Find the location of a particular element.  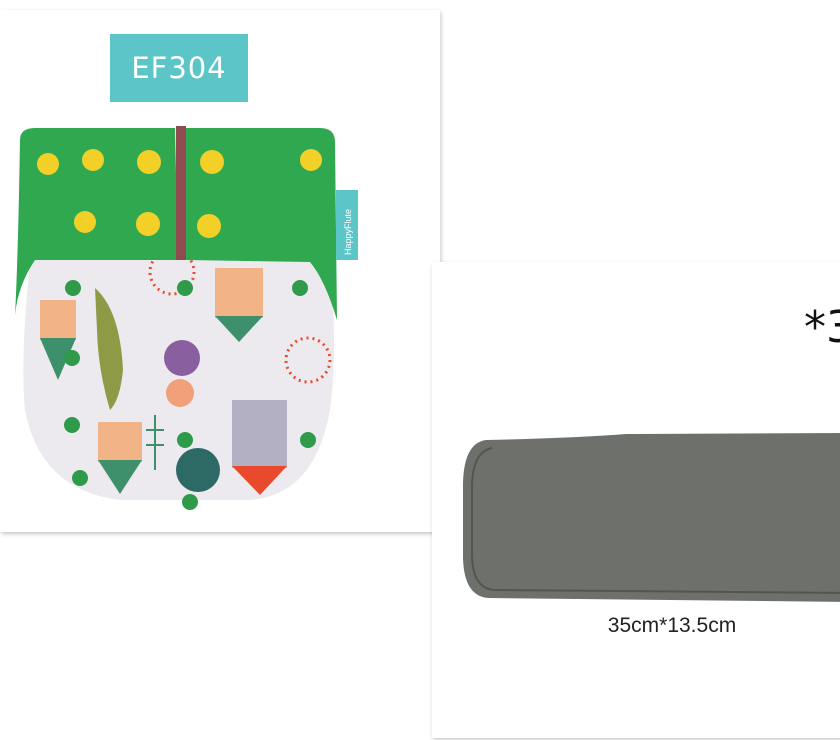

brand-tag-text: HappyFlute is located at coordinates (348, 232).